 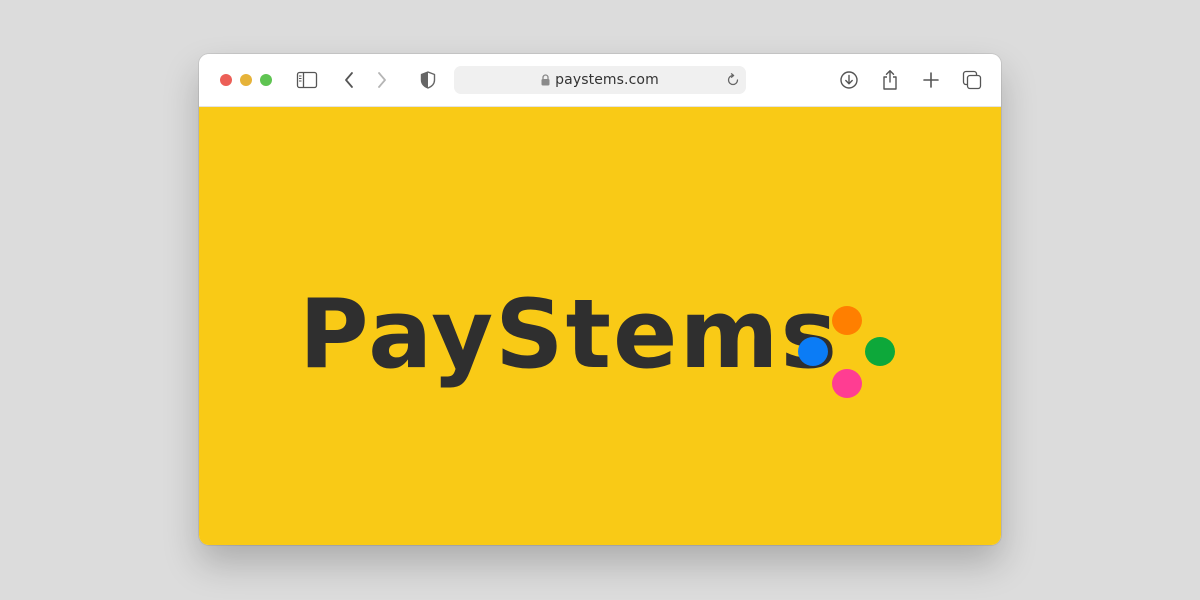 I want to click on share-icon, so click(x=890, y=80).